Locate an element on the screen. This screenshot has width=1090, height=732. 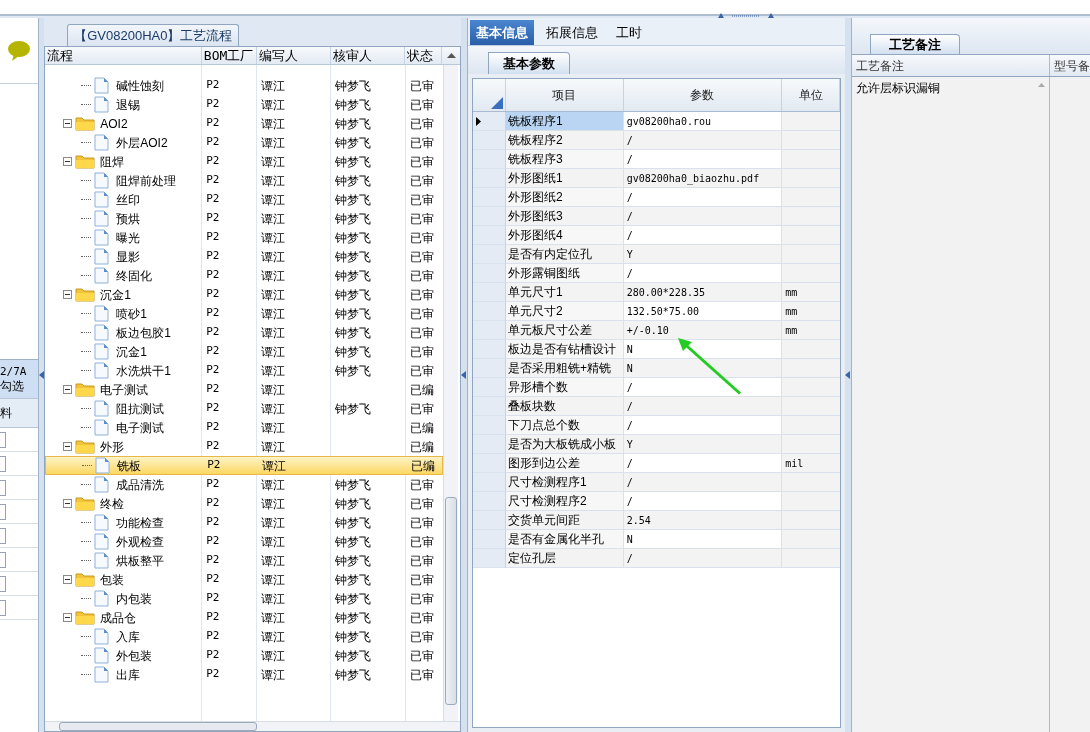
column-header: 状态 is located at coordinates (424, 55).